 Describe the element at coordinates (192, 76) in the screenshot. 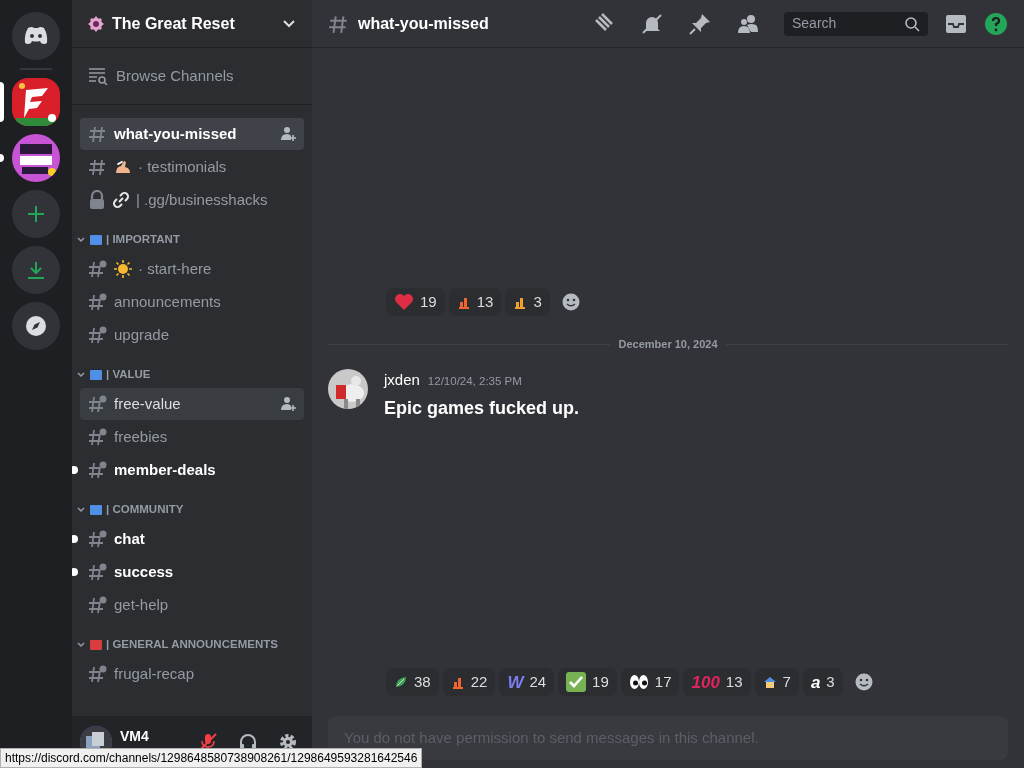

I see `browse-channels-item: Browse Channels` at that location.